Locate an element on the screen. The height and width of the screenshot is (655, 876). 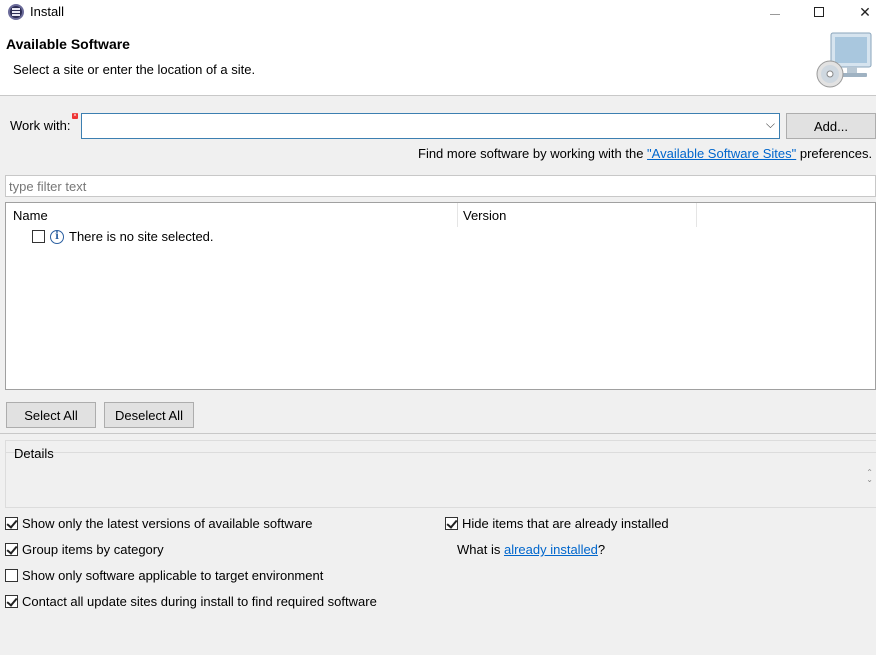
target-environment-checkbox is located at coordinates (11, 575).